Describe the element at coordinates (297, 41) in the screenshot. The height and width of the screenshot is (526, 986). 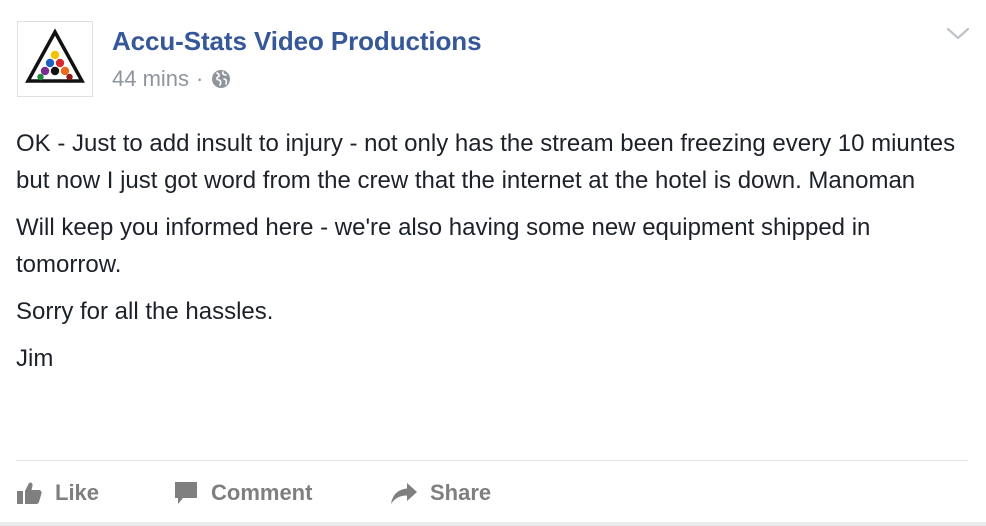
I see `page-name-link: Accu-Stats Video Productions` at that location.